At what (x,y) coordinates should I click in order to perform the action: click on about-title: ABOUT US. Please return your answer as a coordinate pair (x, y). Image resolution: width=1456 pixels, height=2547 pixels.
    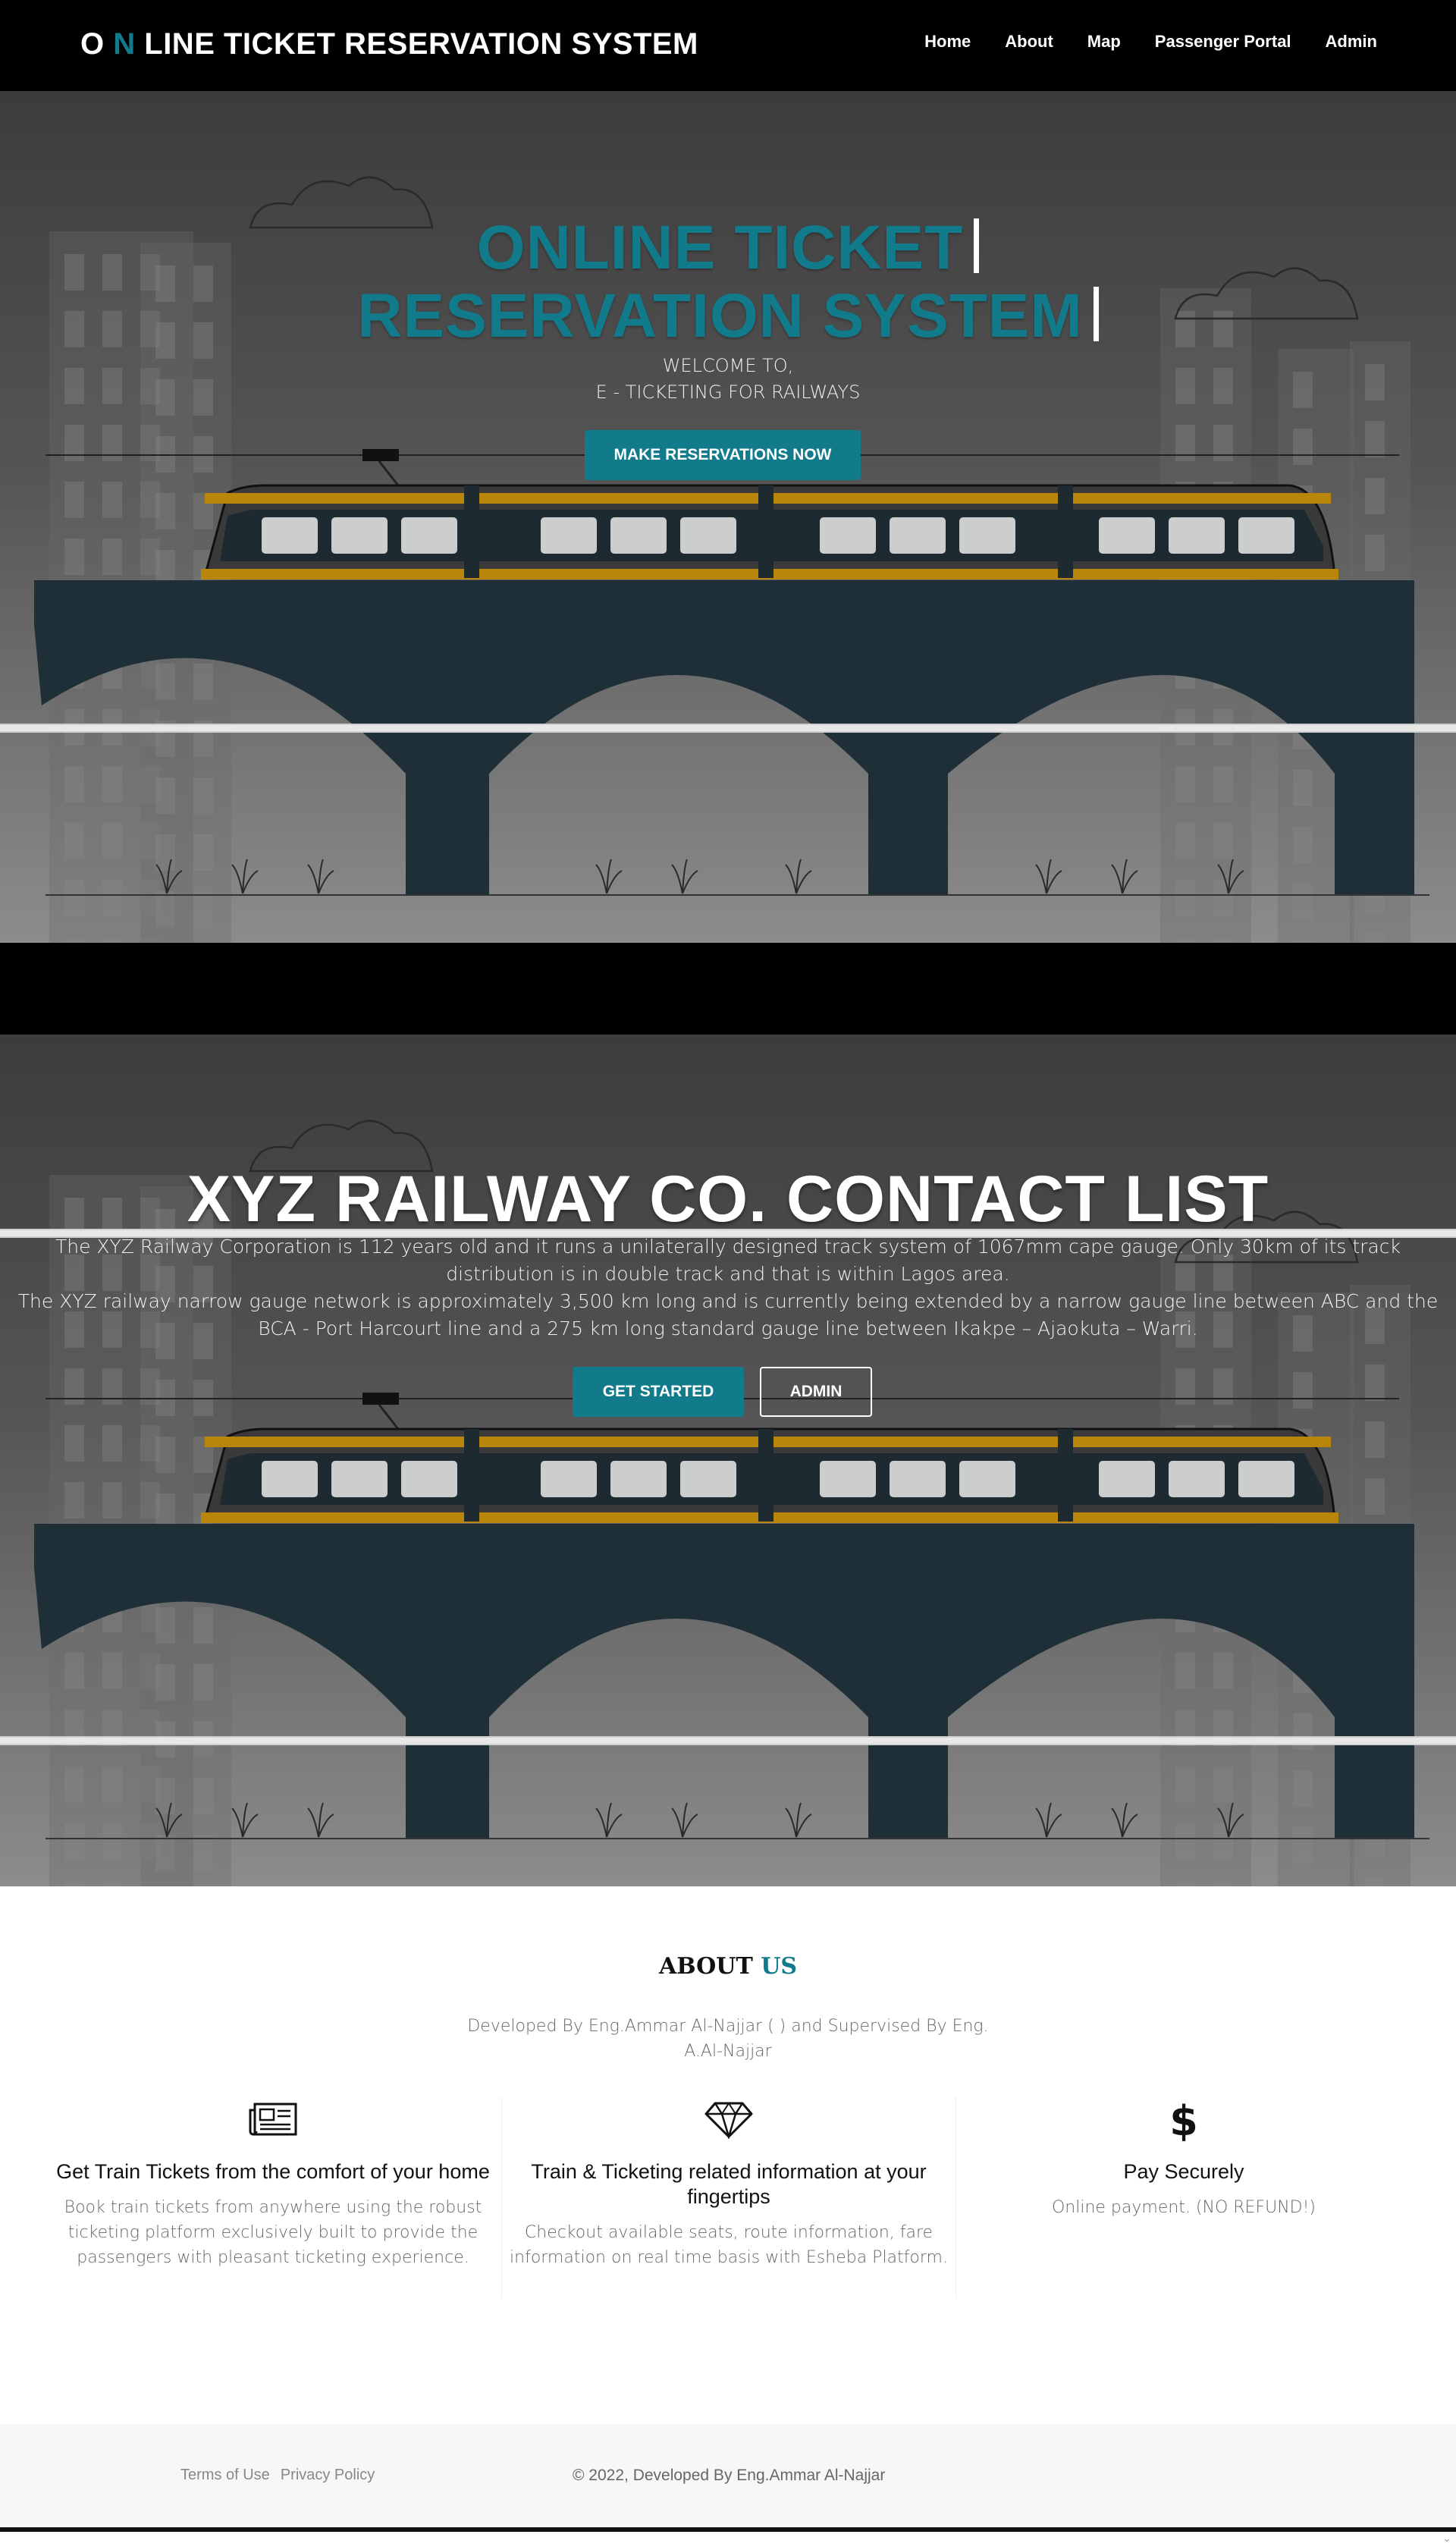
    Looking at the image, I should click on (728, 1966).